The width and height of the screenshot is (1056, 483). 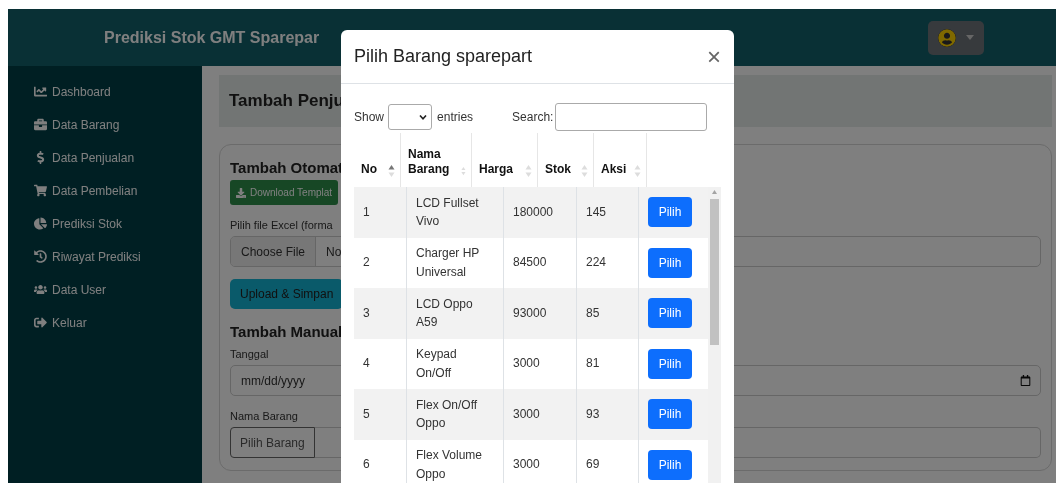 What do you see at coordinates (286, 331) in the screenshot?
I see `section-title: Tambah Manual` at bounding box center [286, 331].